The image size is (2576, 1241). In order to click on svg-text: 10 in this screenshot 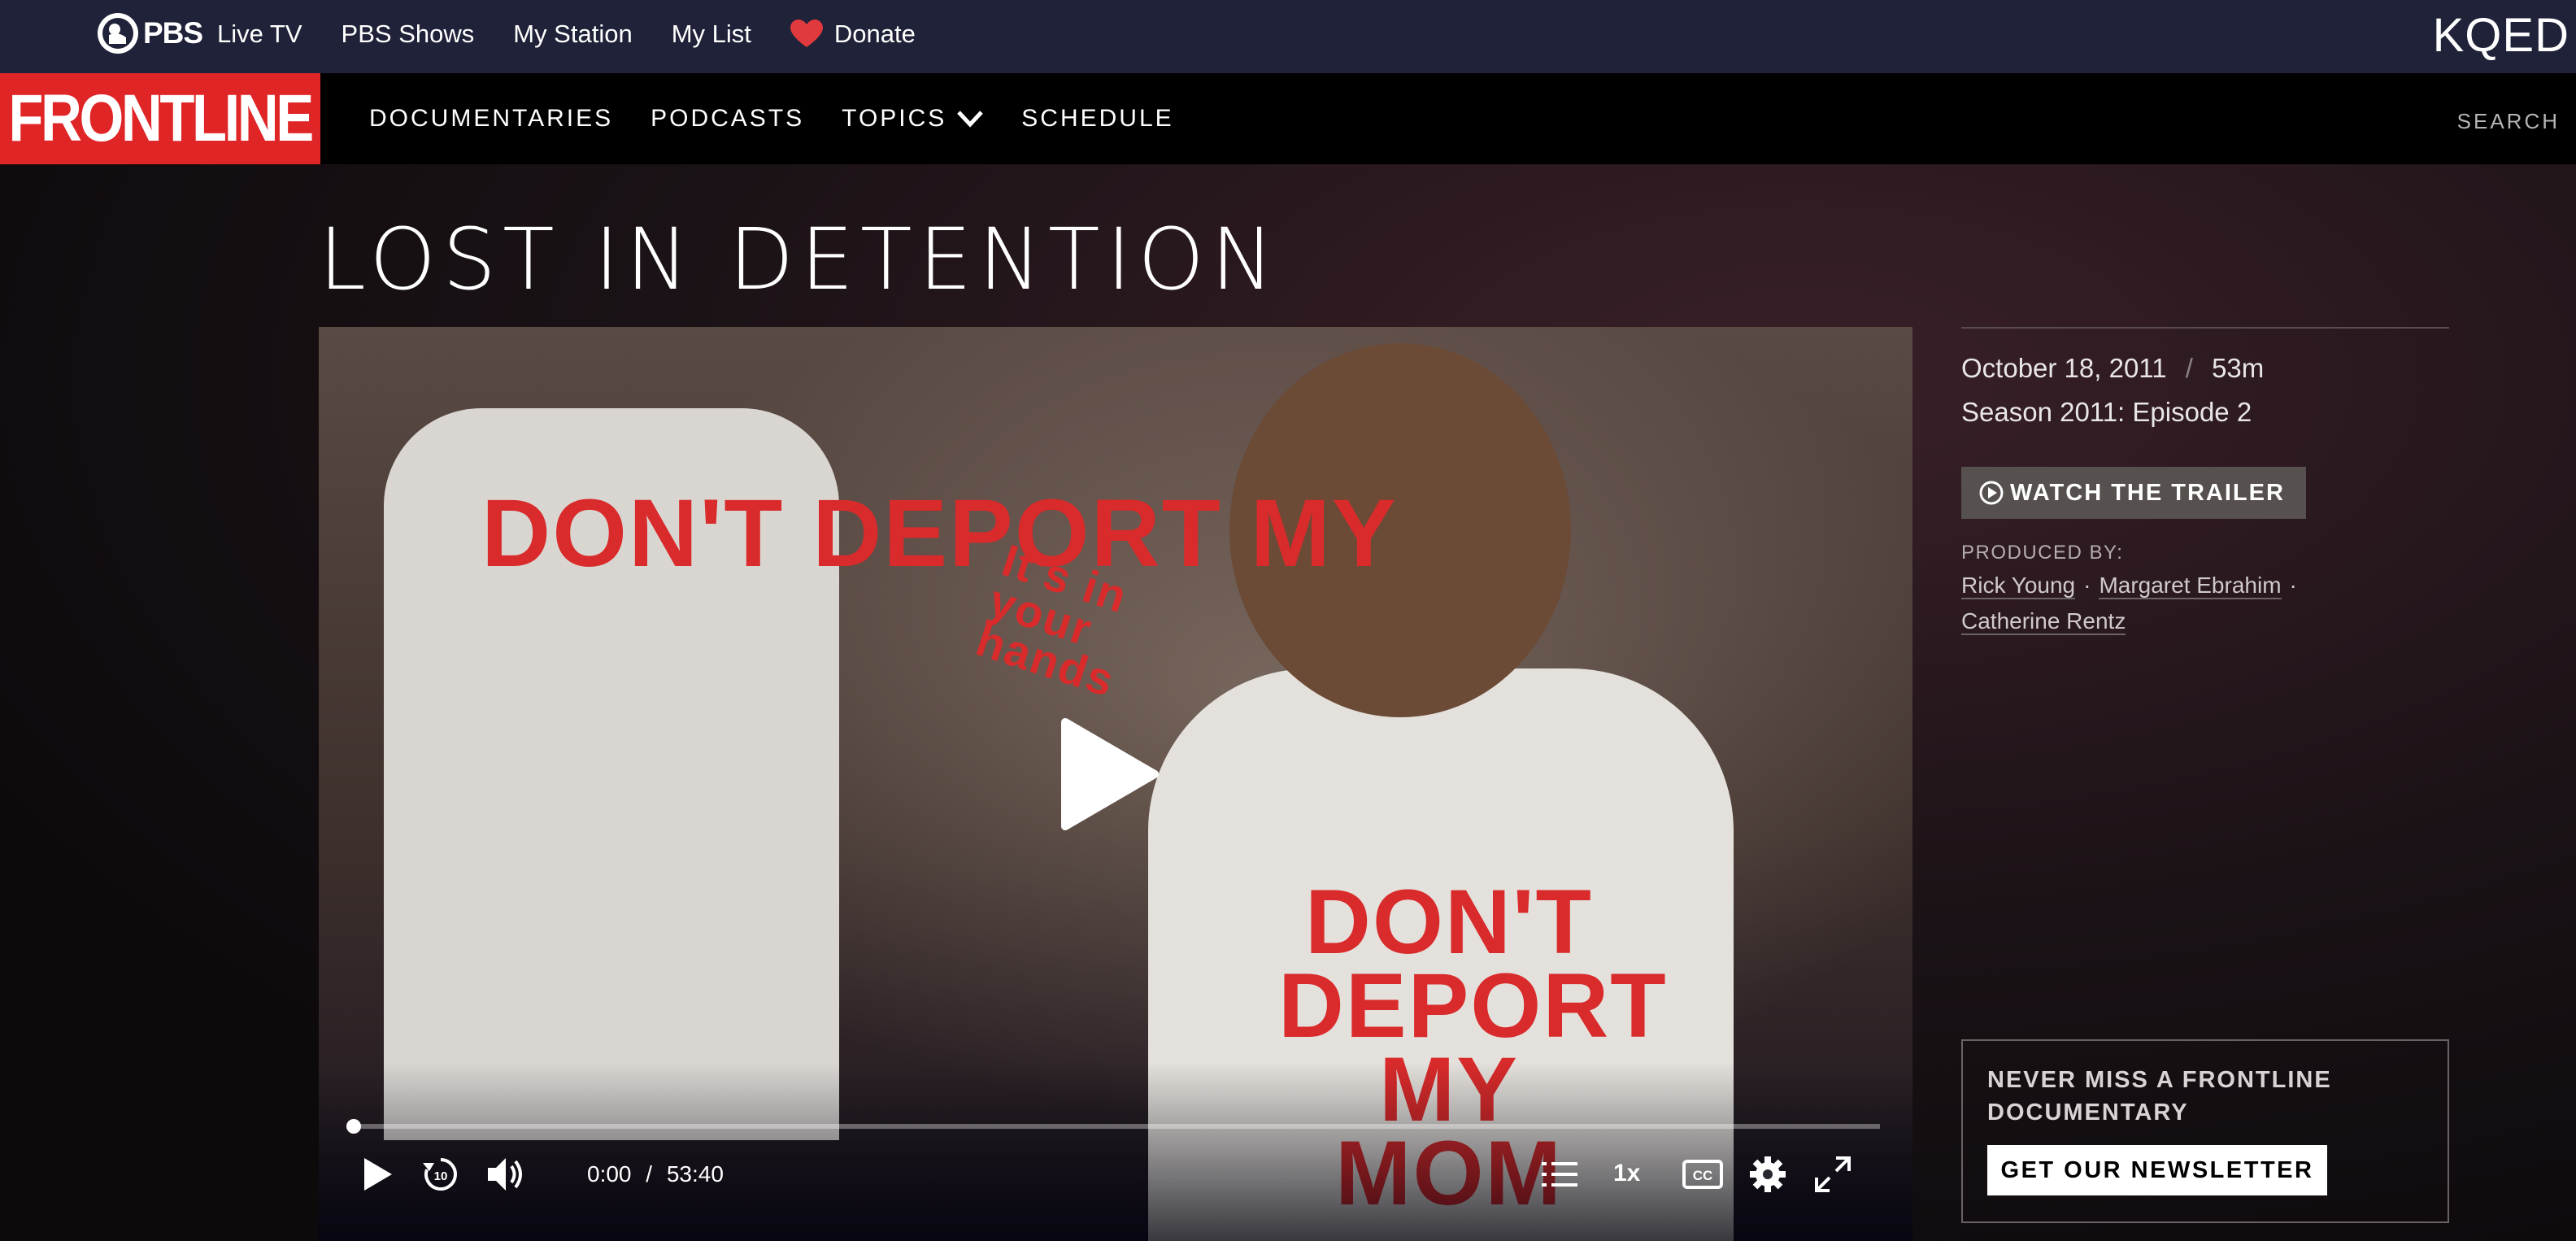, I will do `click(441, 1176)`.